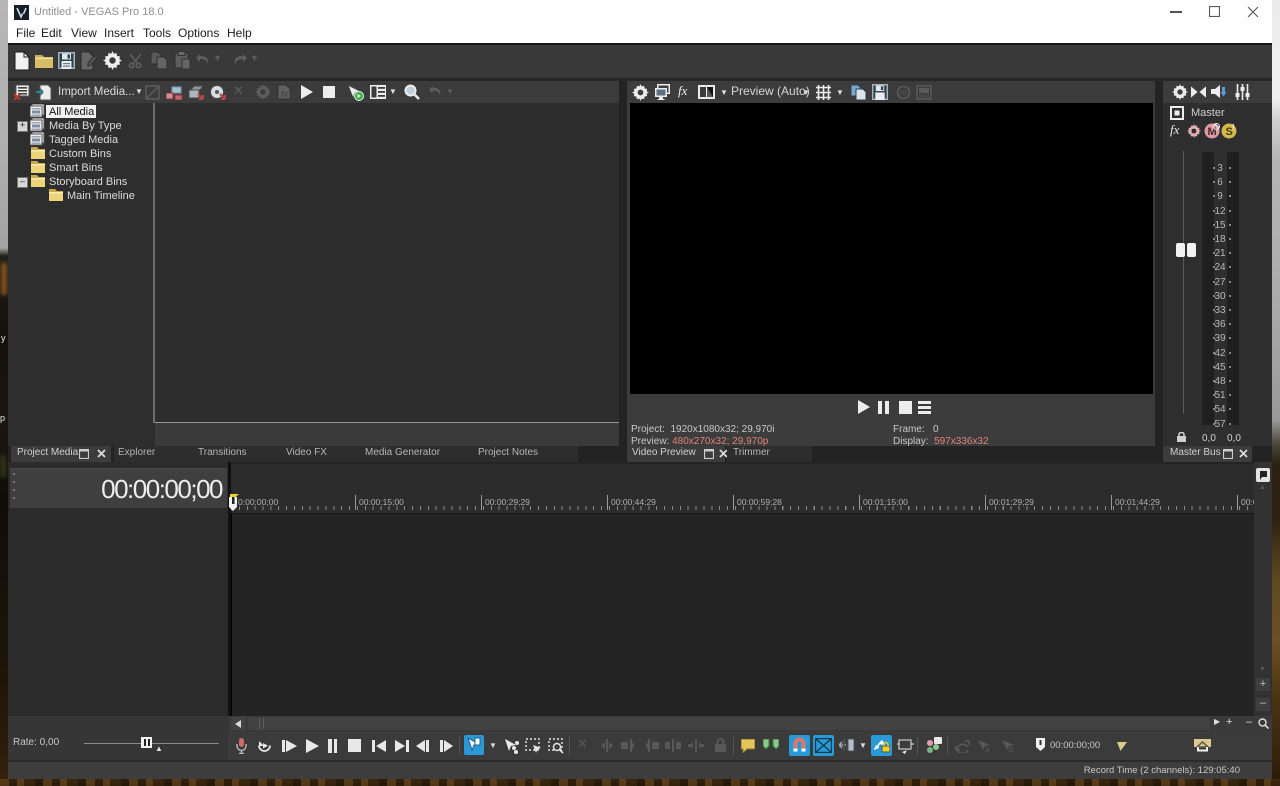  Describe the element at coordinates (1193, 132) in the screenshot. I see `svg-text: R` at that location.